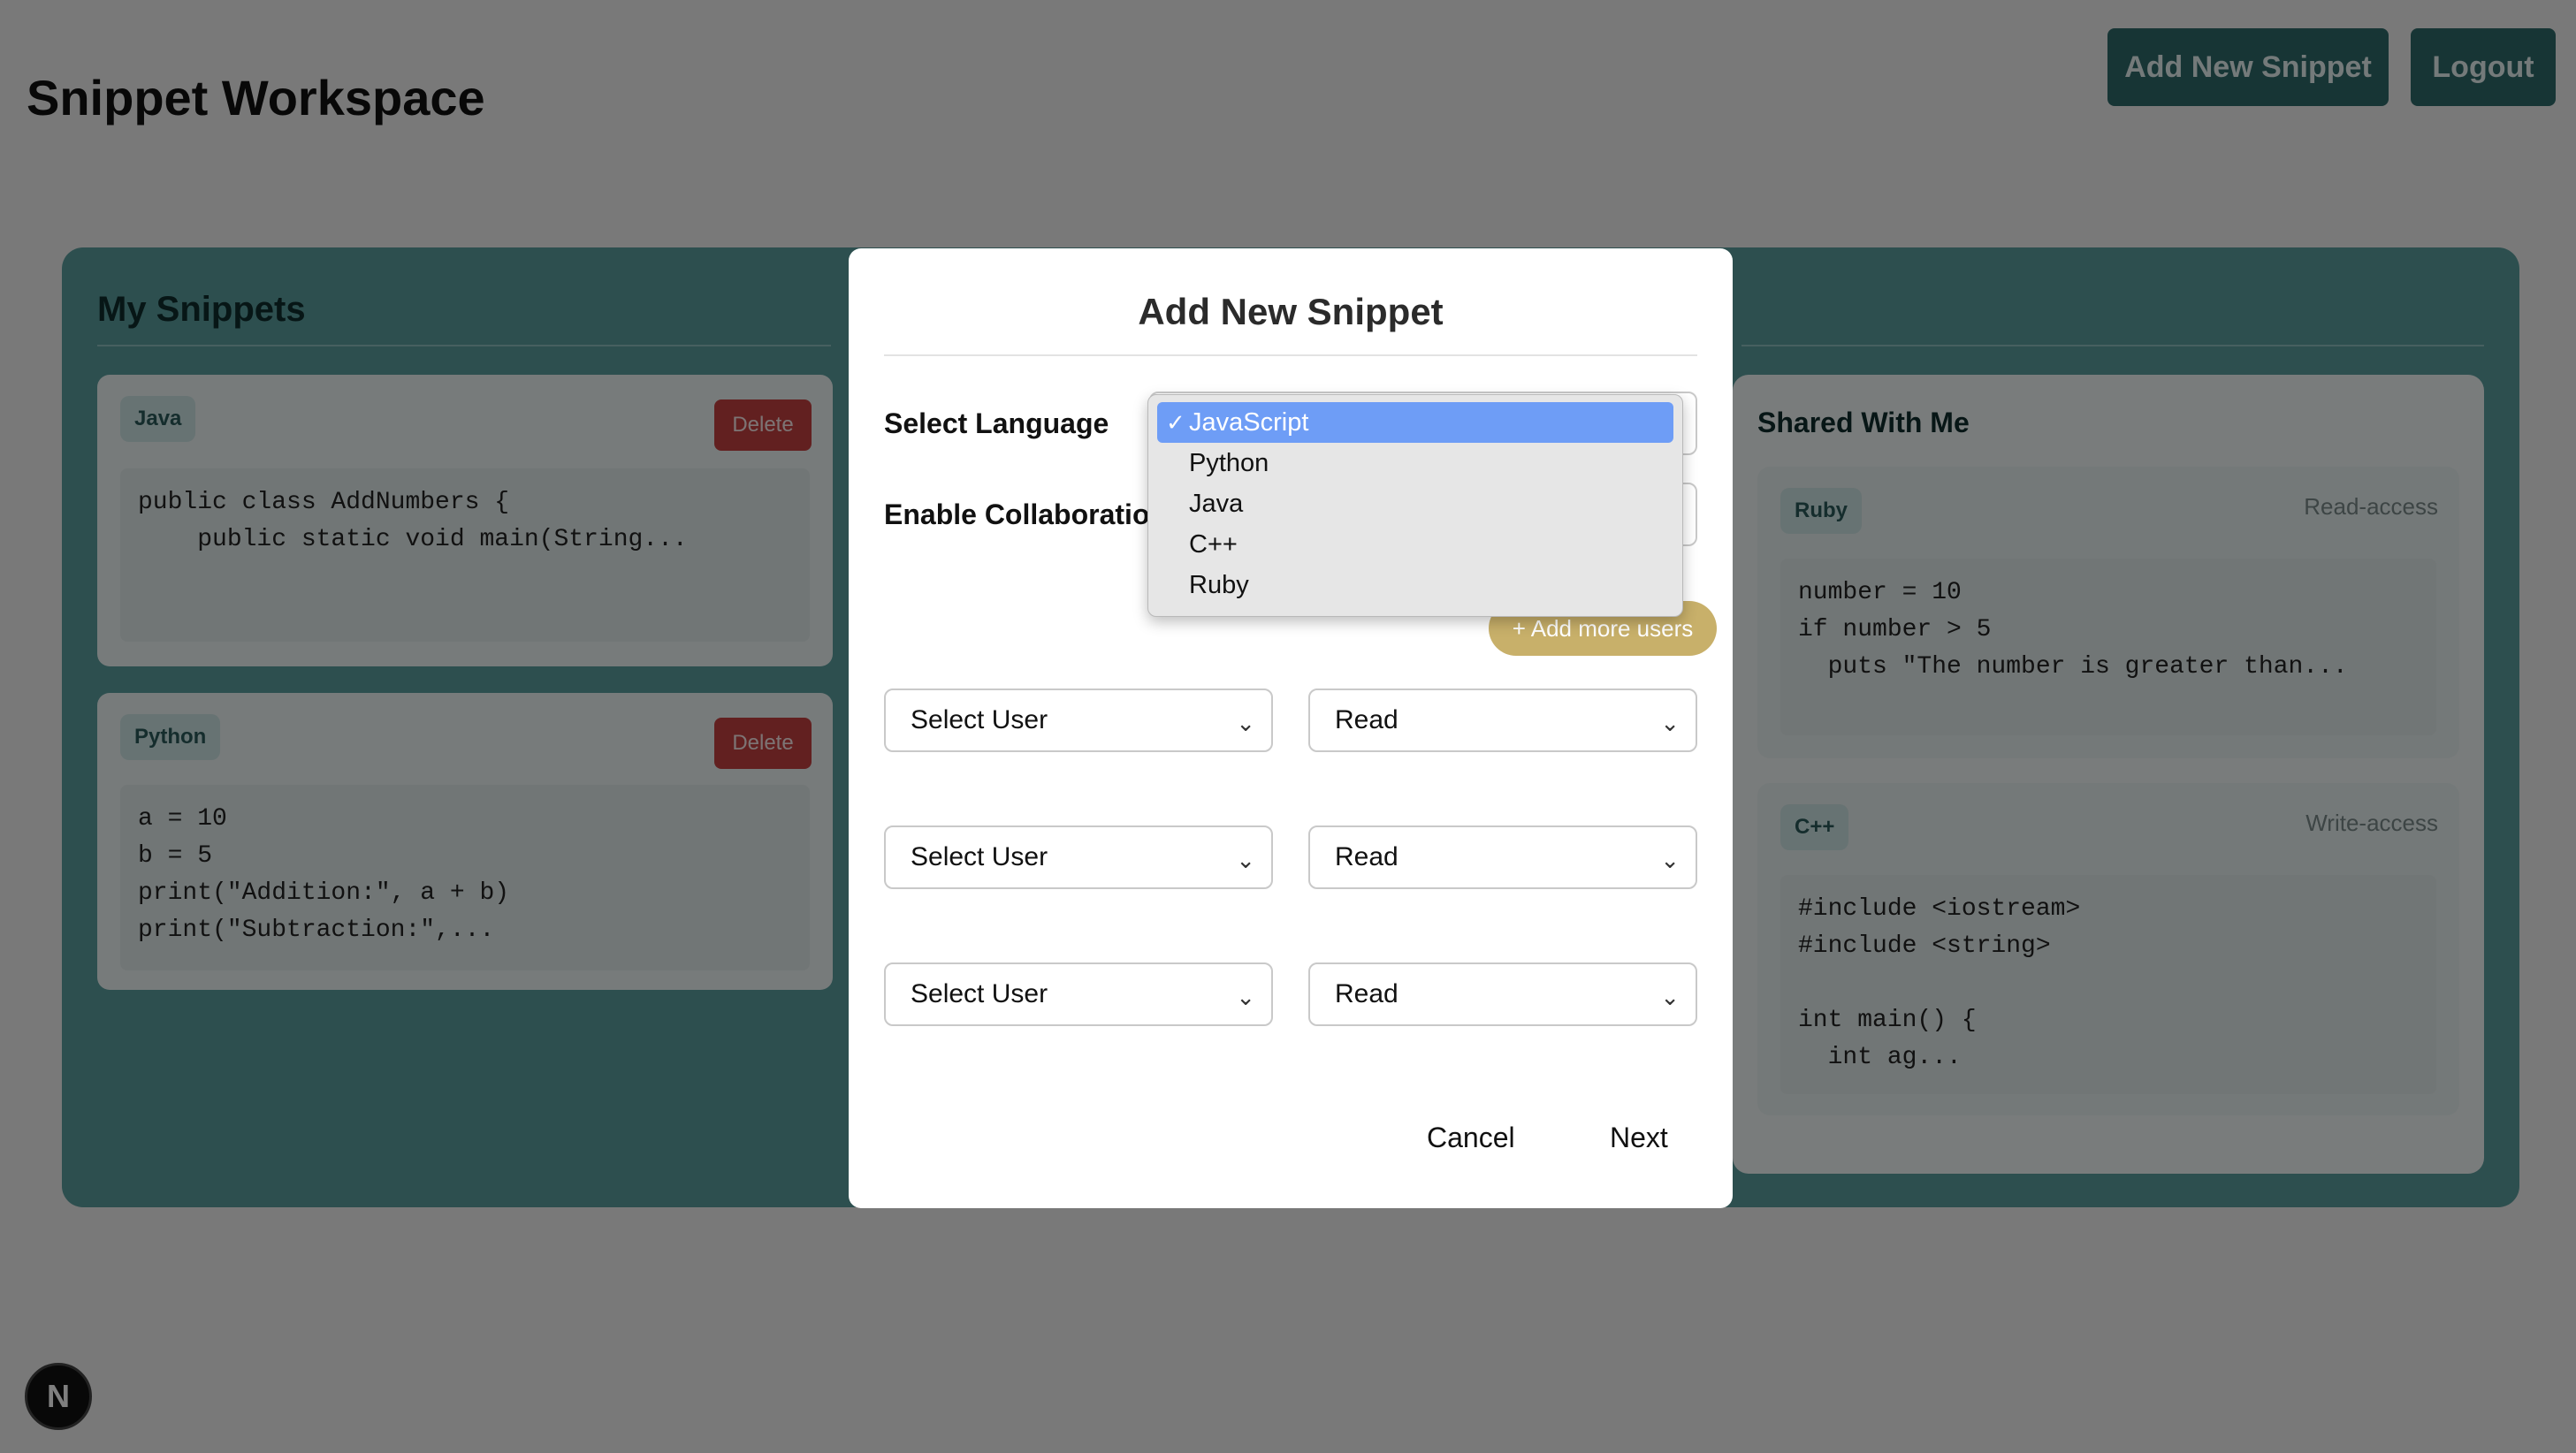 This screenshot has height=1453, width=2576. Describe the element at coordinates (1219, 584) in the screenshot. I see `option-label: Ruby` at that location.